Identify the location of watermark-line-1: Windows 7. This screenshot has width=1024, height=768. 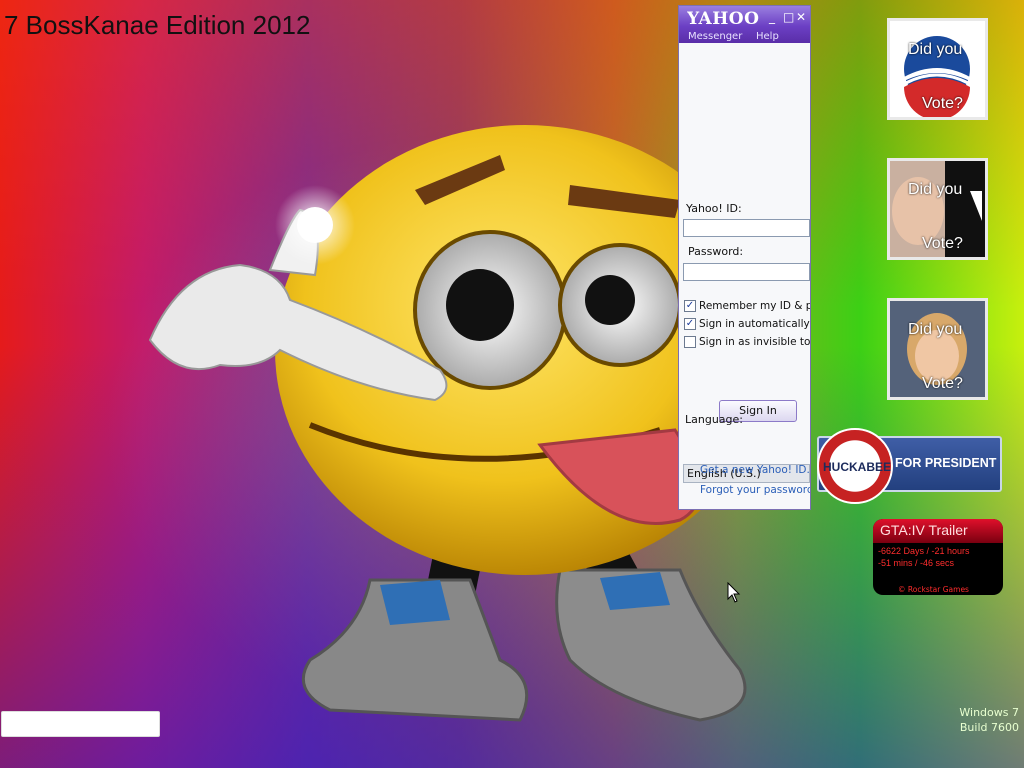
(989, 712).